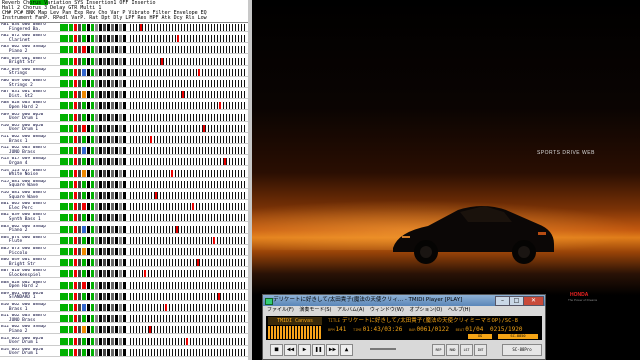 This screenshot has height=360, width=640. I want to click on bar-value: 0061/0122, so click(433, 329).